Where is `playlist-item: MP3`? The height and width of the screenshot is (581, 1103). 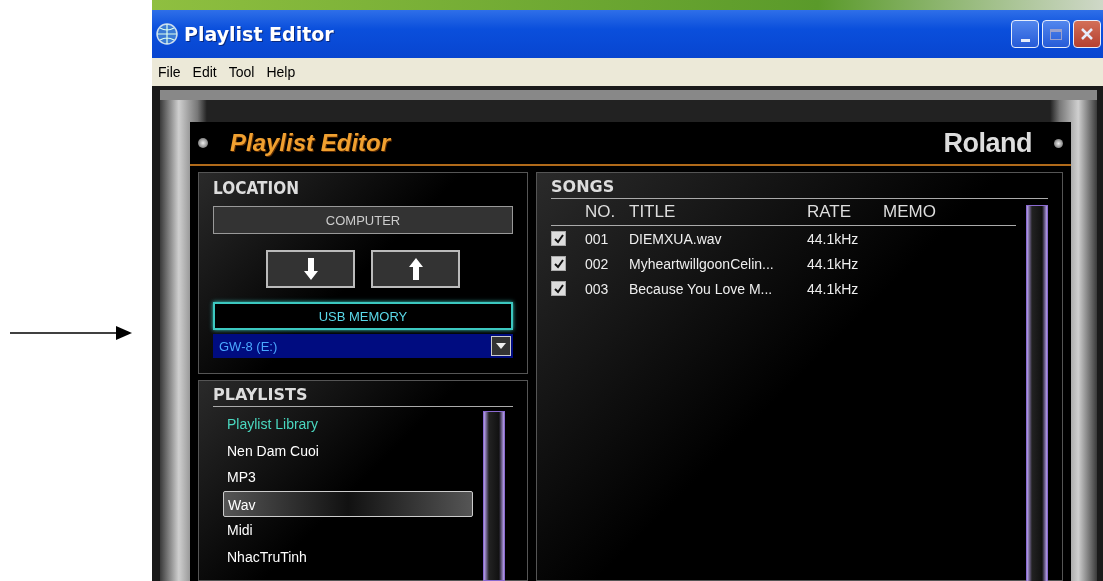
playlist-item: MP3 is located at coordinates (348, 477).